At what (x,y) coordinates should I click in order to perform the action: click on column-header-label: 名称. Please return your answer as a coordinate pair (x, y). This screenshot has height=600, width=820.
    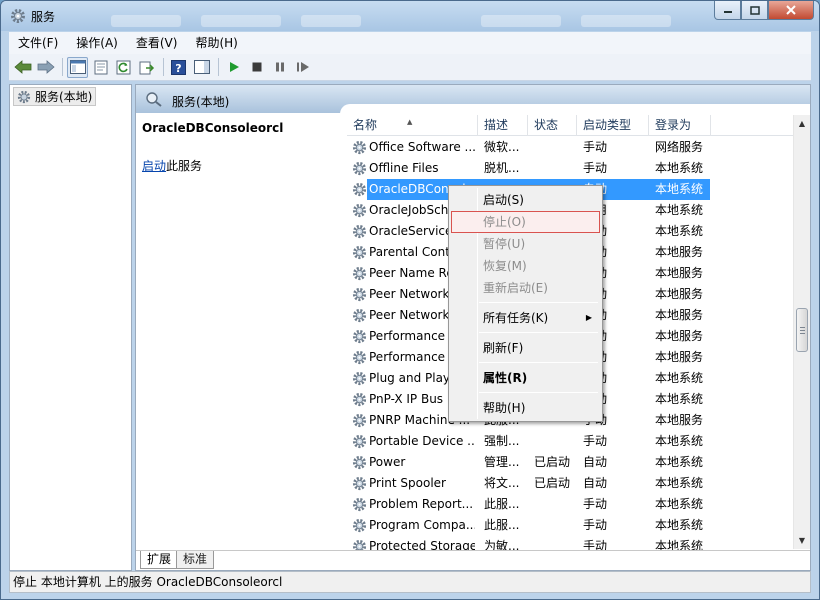
    Looking at the image, I should click on (365, 125).